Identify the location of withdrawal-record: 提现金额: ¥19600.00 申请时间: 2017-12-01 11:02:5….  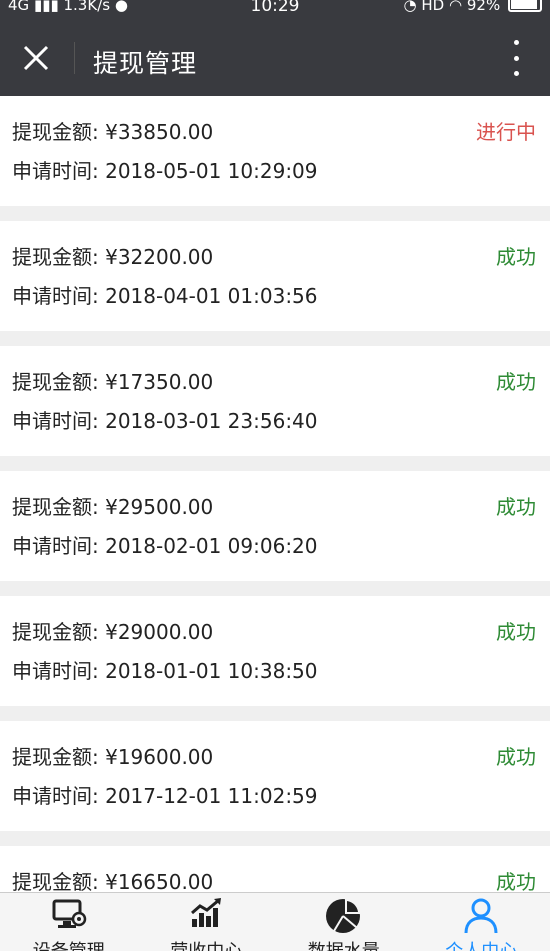
(275, 776).